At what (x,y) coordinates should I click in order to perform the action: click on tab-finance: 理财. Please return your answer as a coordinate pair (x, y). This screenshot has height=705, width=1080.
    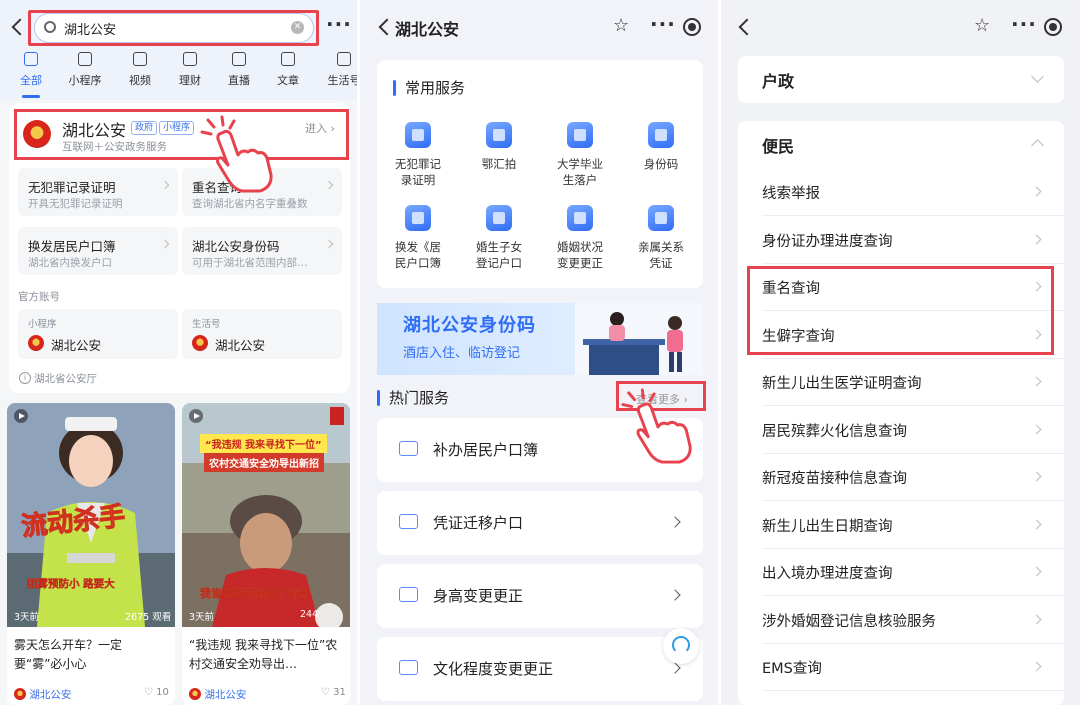
    Looking at the image, I should click on (190, 70).